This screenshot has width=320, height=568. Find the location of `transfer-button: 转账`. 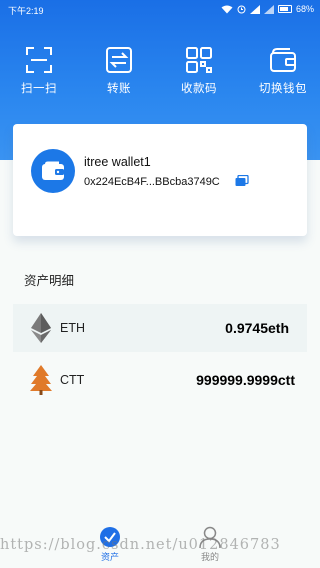

transfer-button: 转账 is located at coordinates (119, 71).